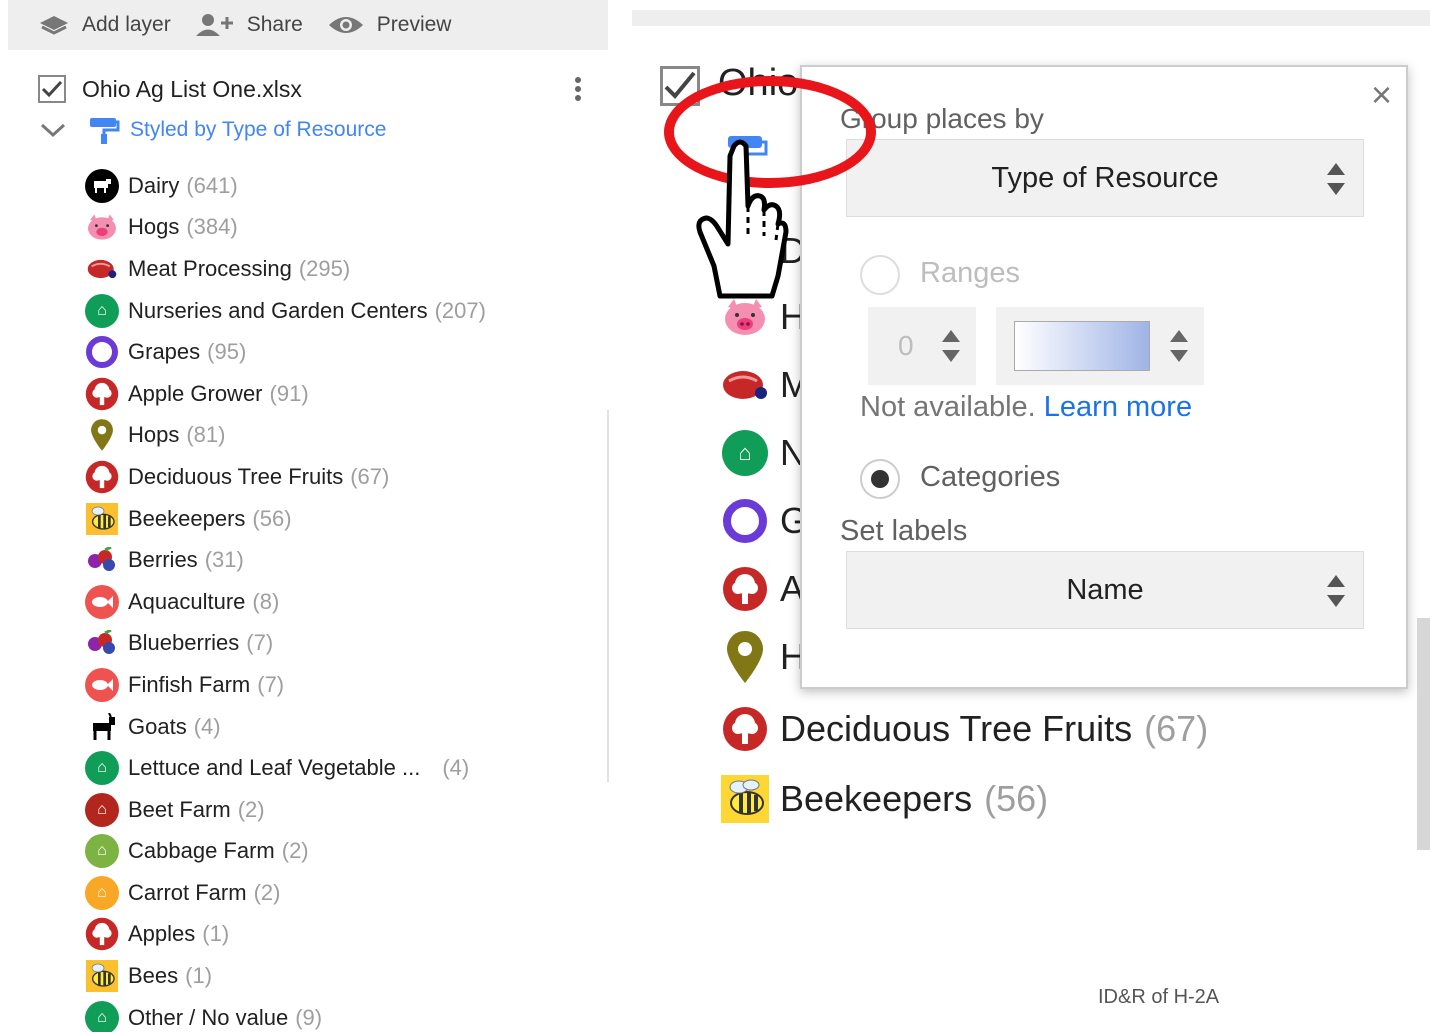  Describe the element at coordinates (1159, 997) in the screenshot. I see `footer-caption: ID&R of H-2A` at that location.